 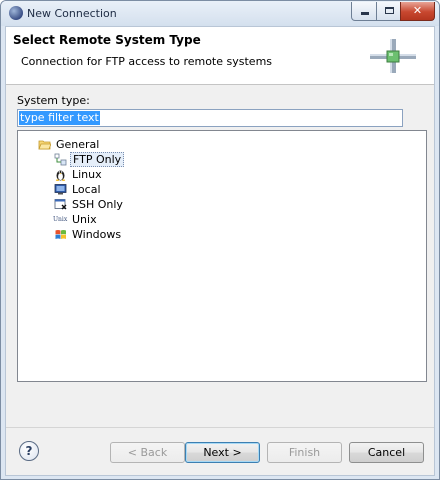 I want to click on finish-button: Finish, so click(x=304, y=452).